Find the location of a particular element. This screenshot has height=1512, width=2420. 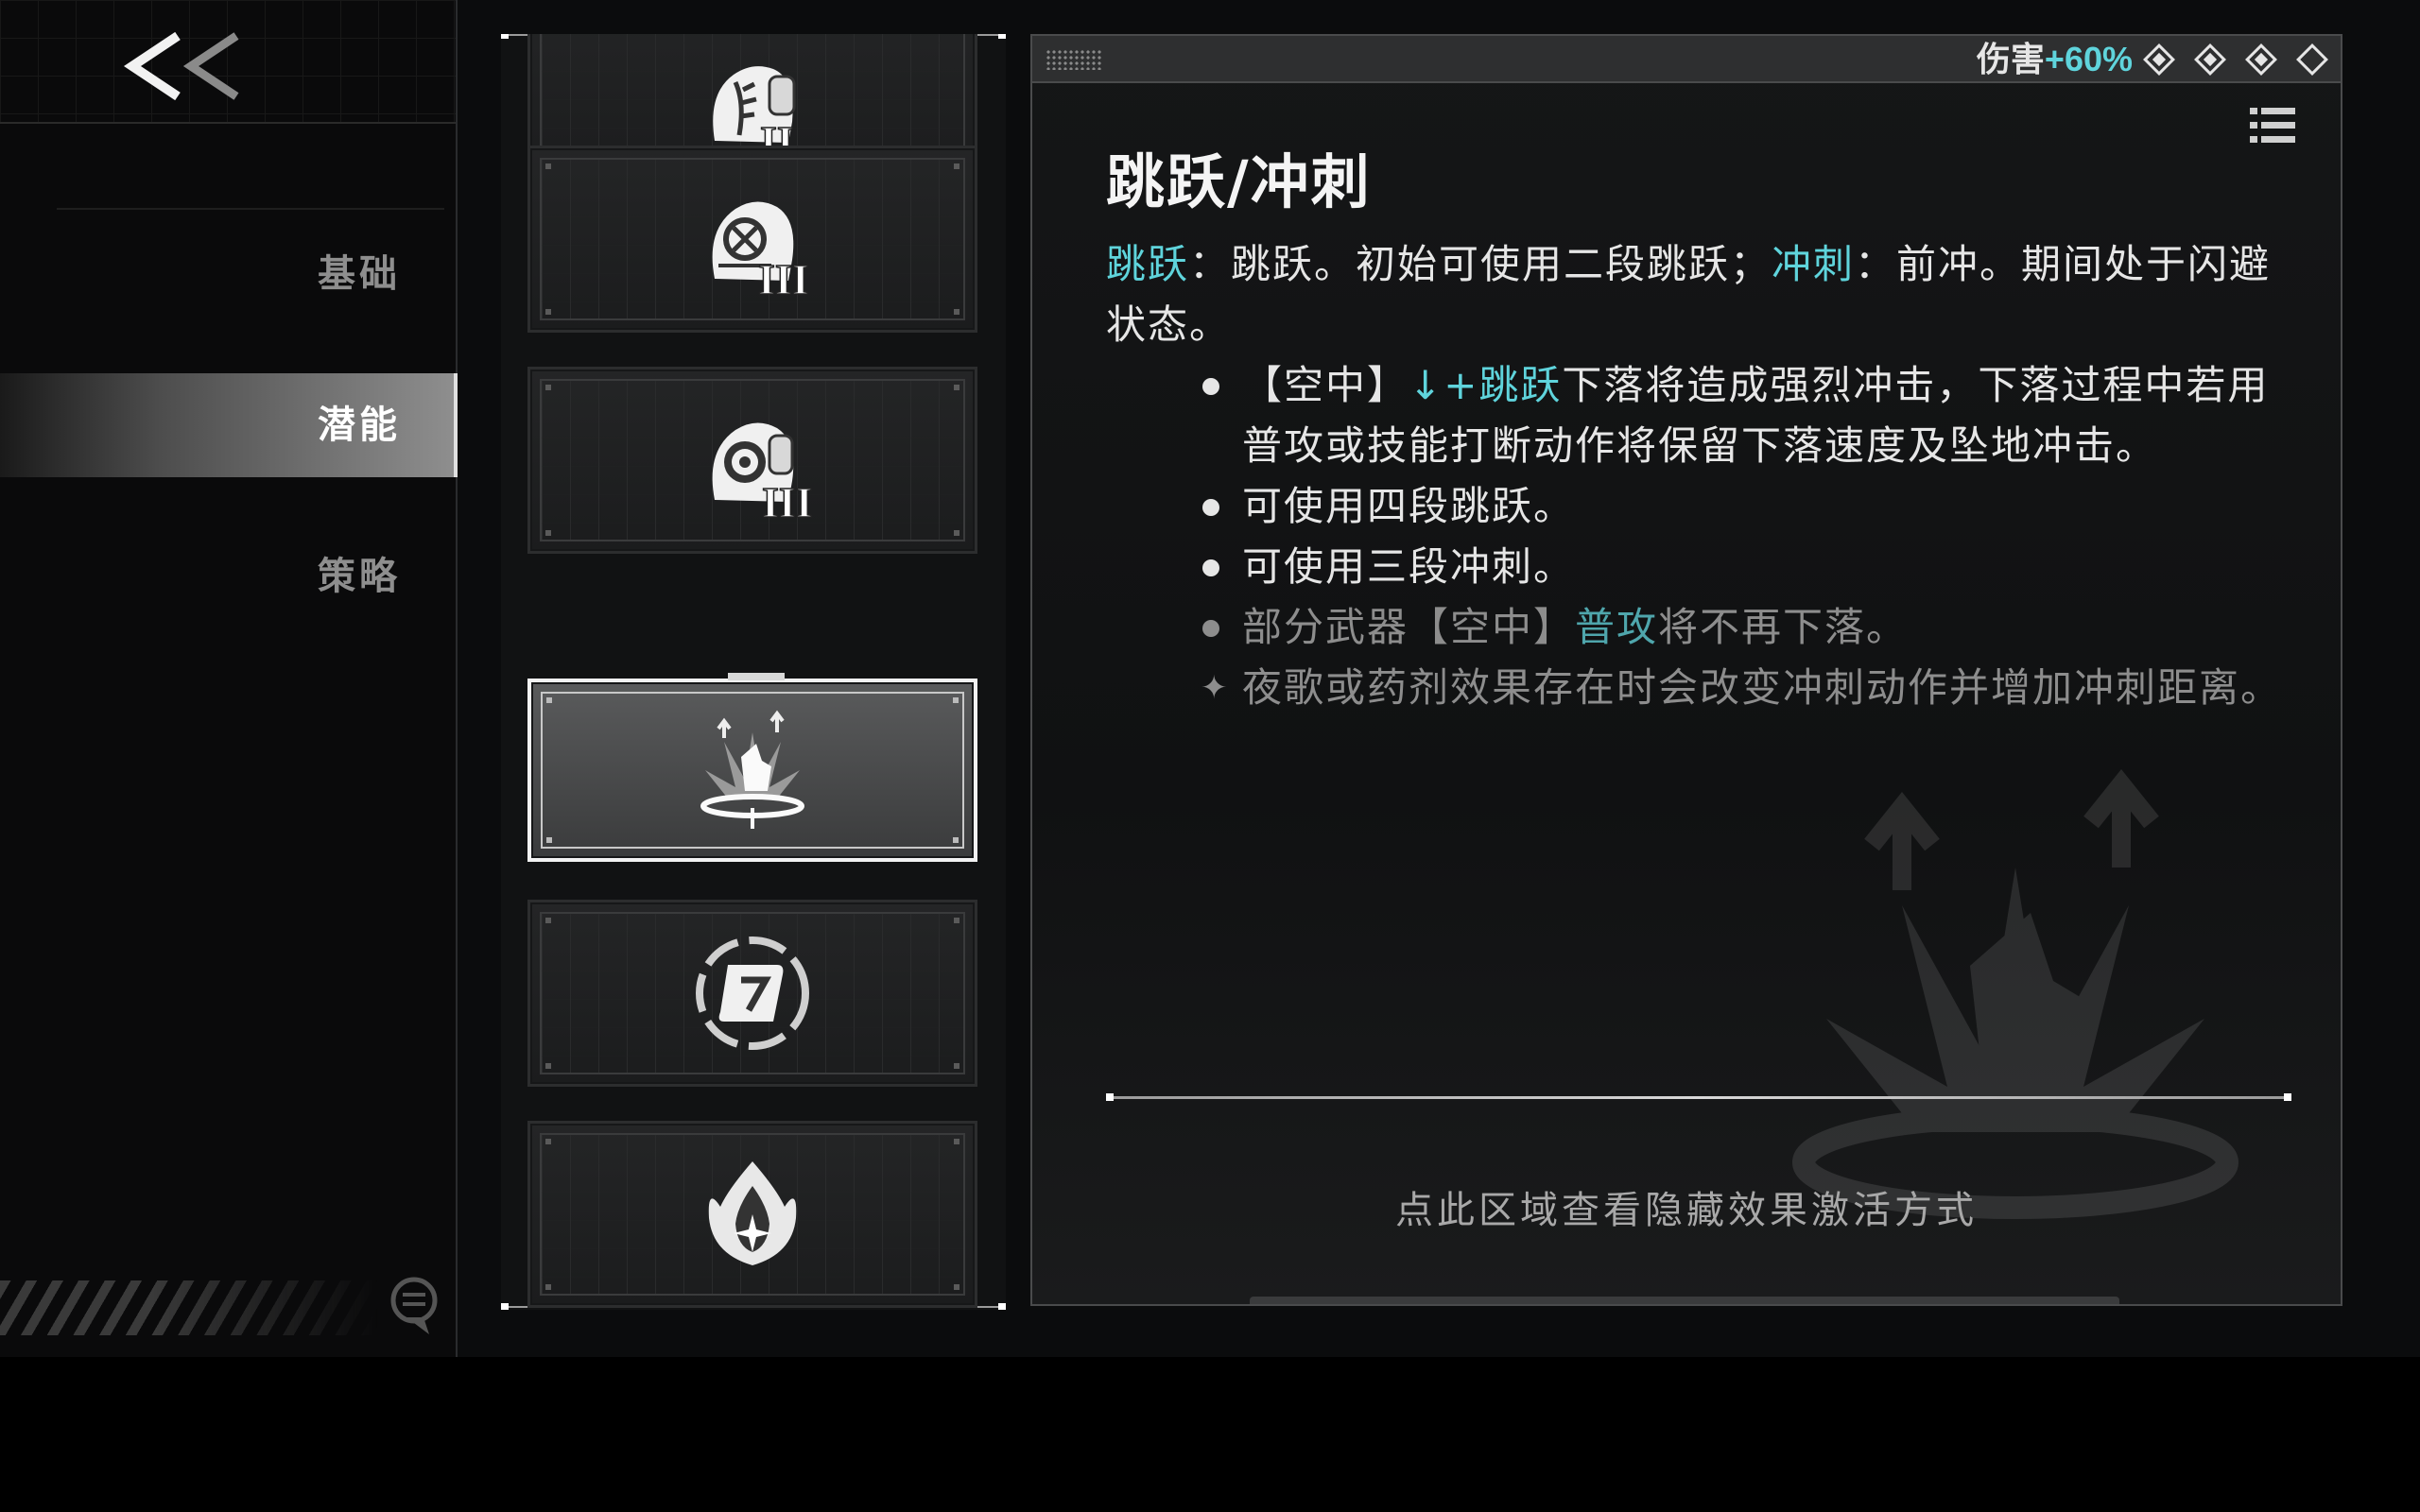

nav-item-basic: 基础 is located at coordinates (229, 274).